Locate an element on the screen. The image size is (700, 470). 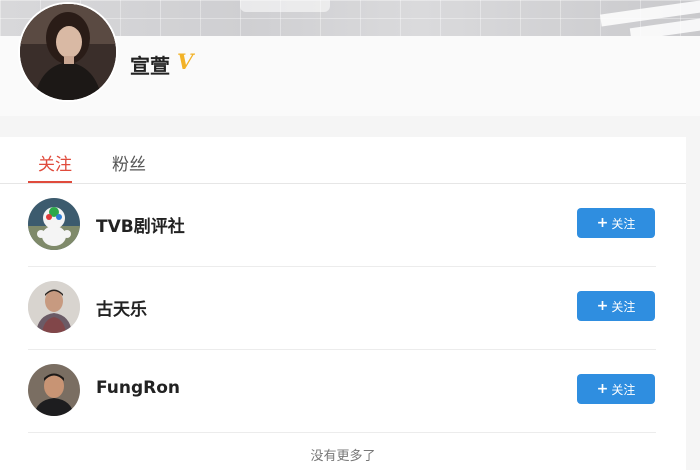
tvb-mascot-avatar-image is located at coordinates (54, 224).